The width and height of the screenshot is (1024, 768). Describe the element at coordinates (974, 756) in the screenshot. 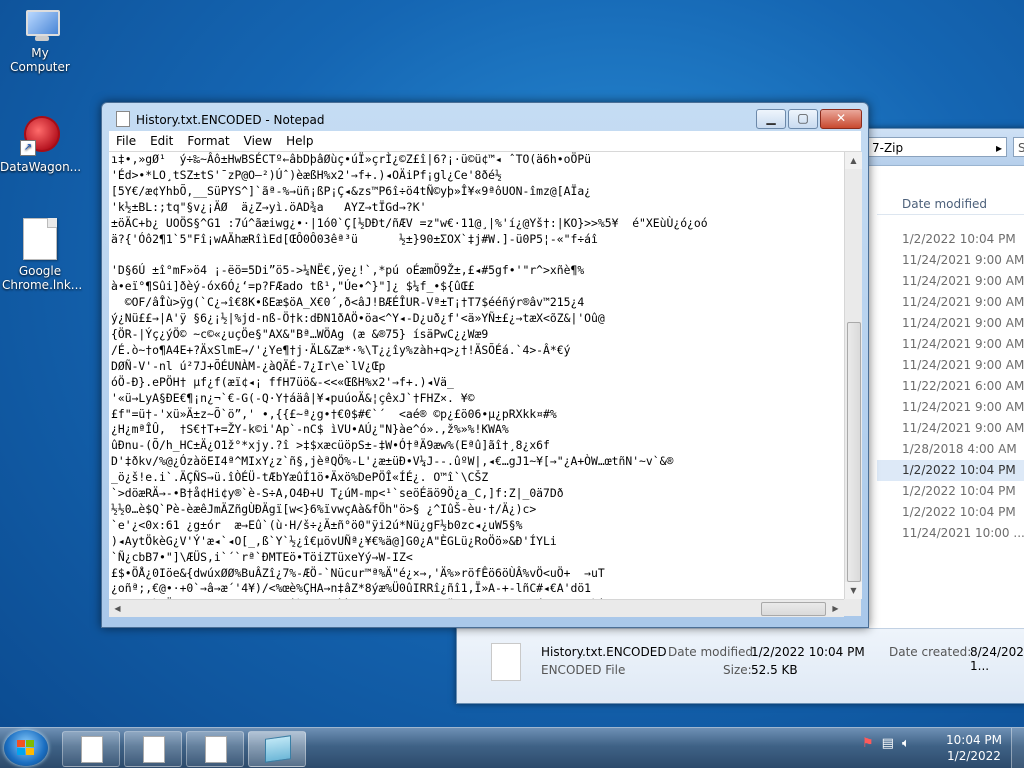

I see `clock-date: 1/2/2022` at that location.